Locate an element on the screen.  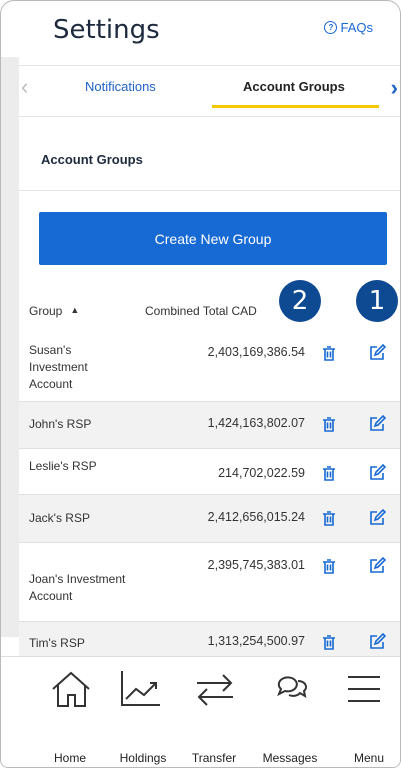
group-total: 214,702,022.59 is located at coordinates (261, 473).